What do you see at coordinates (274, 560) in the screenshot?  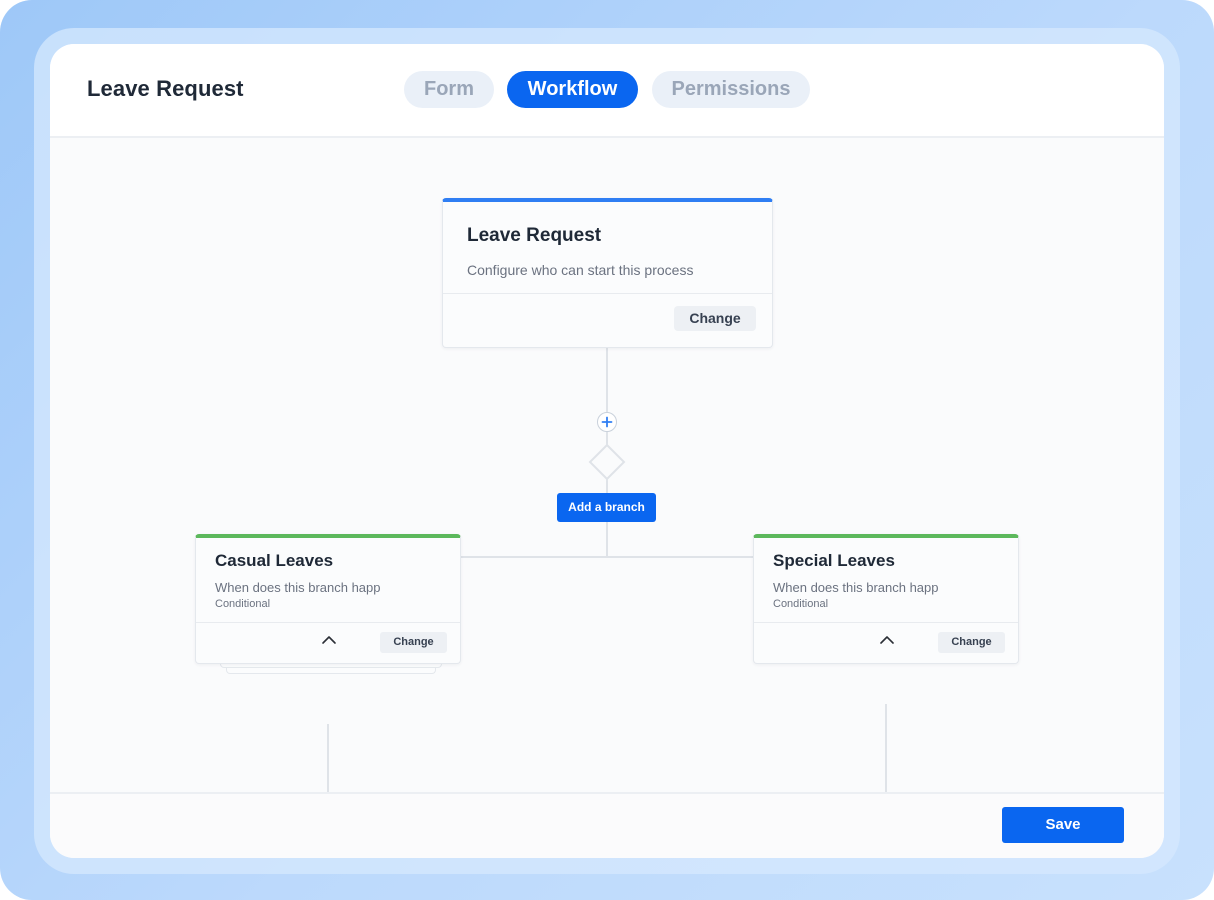 I see `branch-title: Casual Leaves` at bounding box center [274, 560].